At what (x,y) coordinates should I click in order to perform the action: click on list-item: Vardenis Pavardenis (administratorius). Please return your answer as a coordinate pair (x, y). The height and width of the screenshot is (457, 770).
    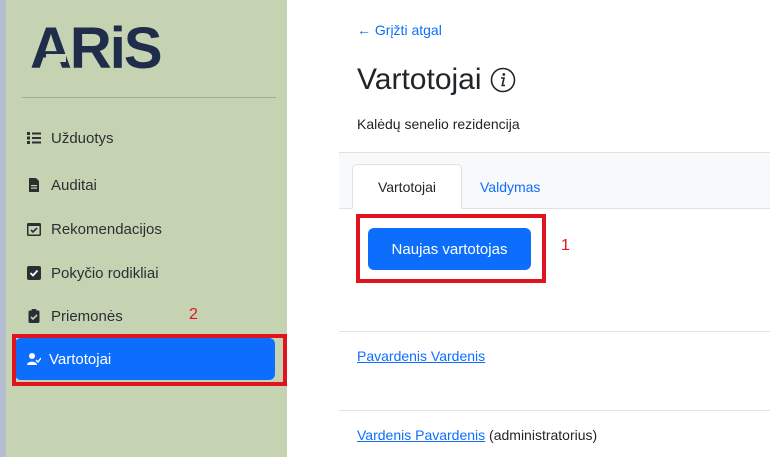
    Looking at the image, I should click on (477, 435).